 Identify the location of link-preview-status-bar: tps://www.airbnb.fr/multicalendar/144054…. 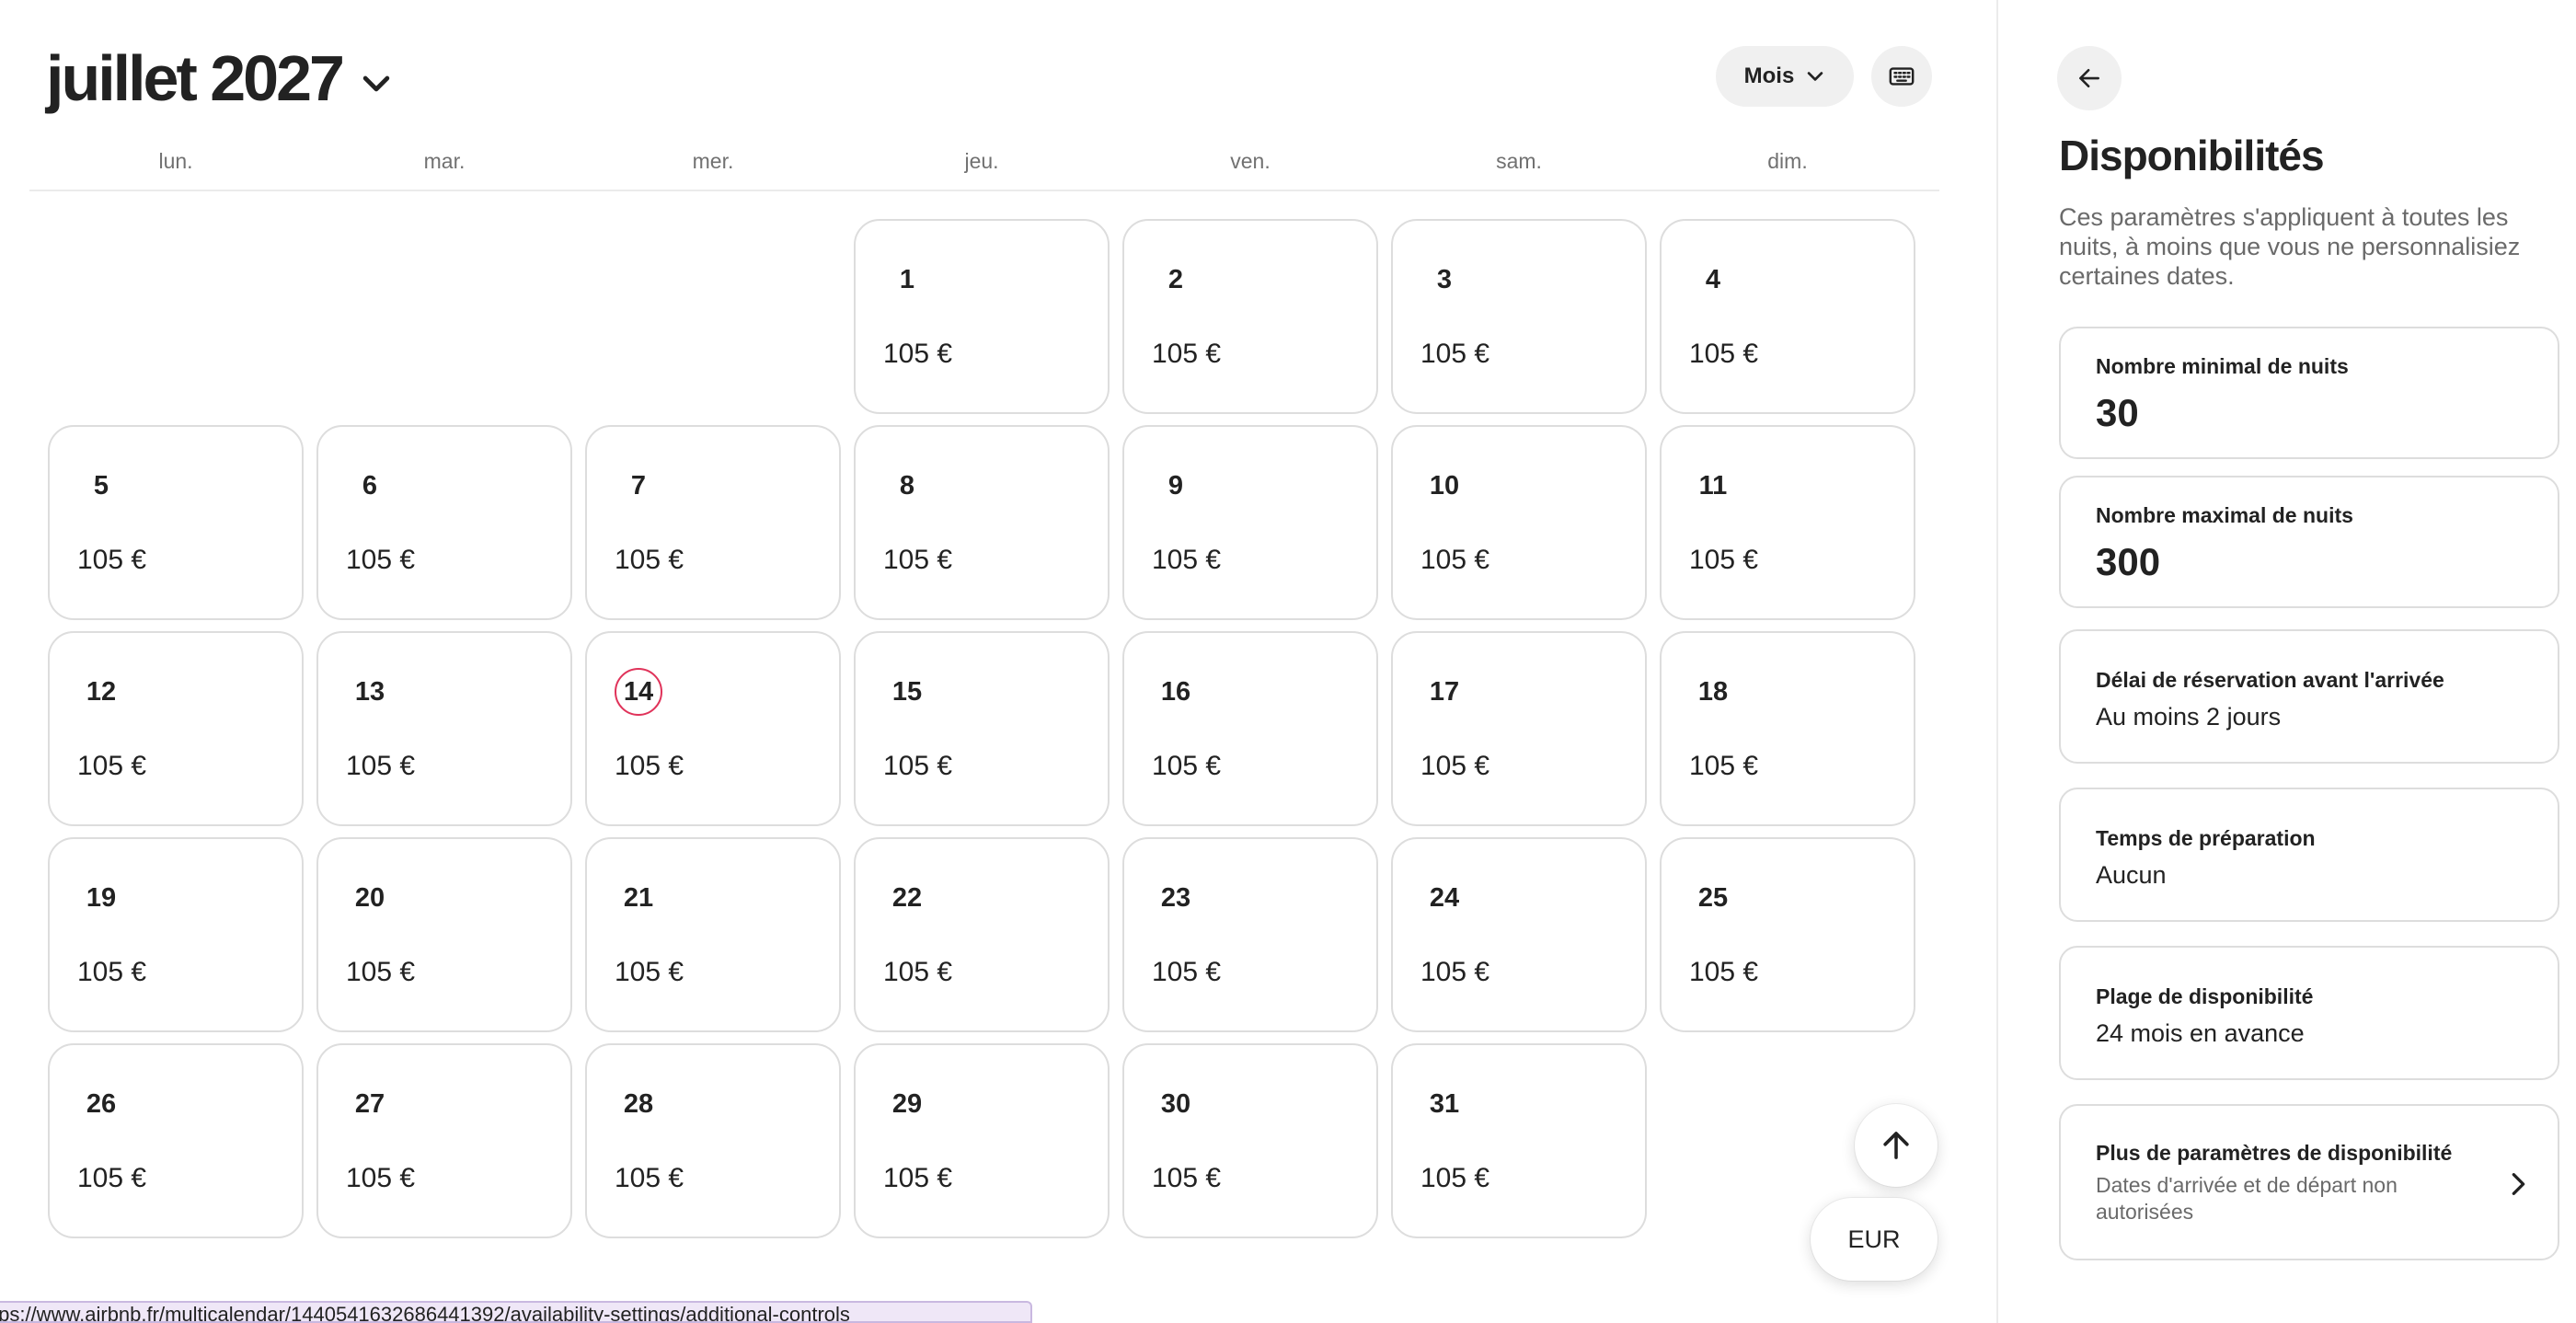
(516, 1312).